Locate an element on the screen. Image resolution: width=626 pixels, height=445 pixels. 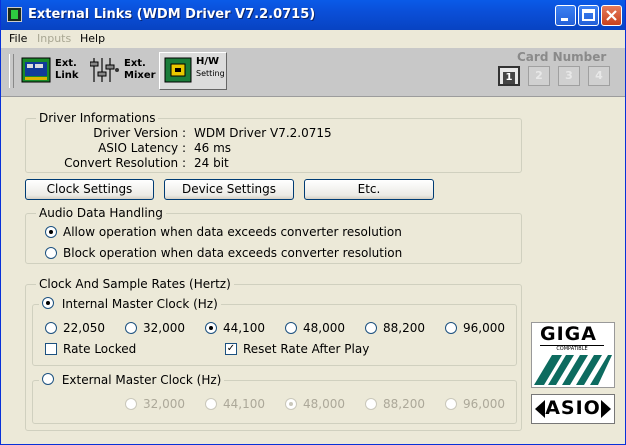
ext-rate-96000-radio is located at coordinates (451, 404).